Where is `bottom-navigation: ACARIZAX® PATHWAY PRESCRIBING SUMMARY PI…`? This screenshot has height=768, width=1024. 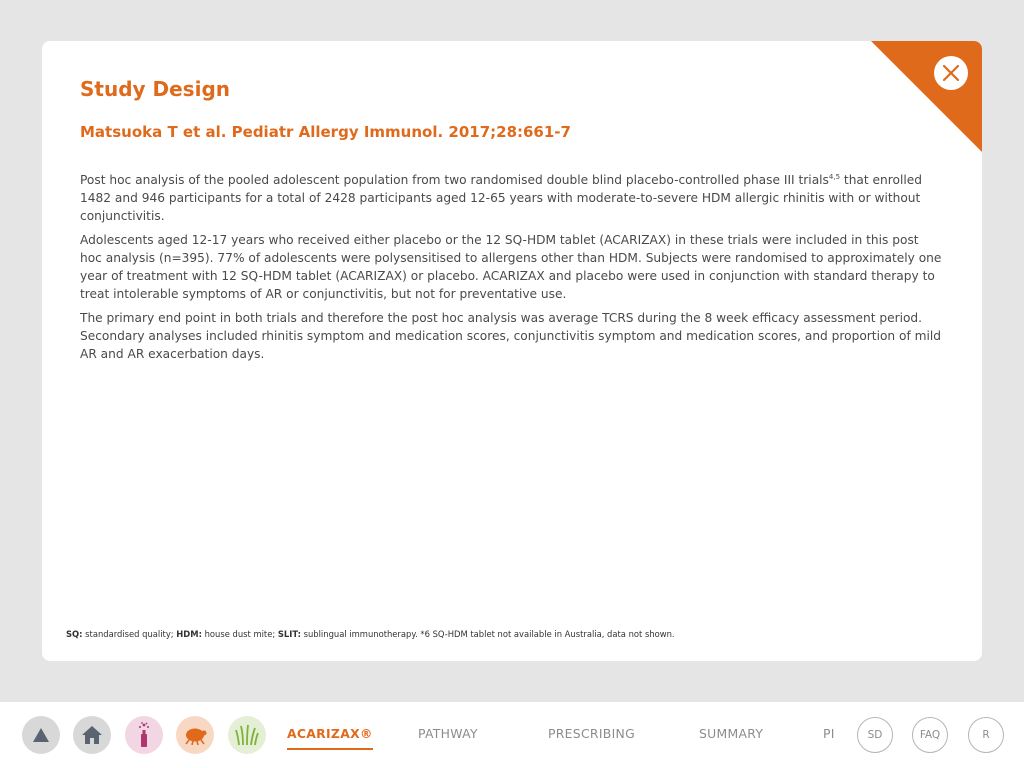
bottom-navigation: ACARIZAX® PATHWAY PRESCRIBING SUMMARY PI… is located at coordinates (512, 735).